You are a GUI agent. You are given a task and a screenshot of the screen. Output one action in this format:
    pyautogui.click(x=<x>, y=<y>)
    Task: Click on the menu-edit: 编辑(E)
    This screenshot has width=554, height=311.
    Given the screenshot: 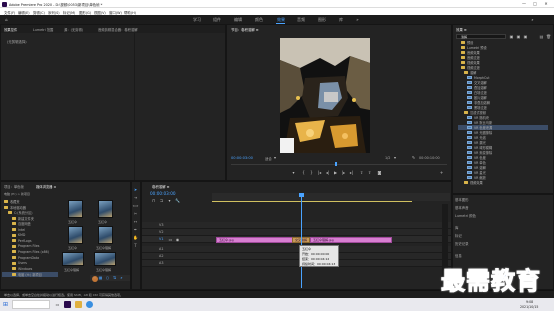 What is the action you would take?
    pyautogui.click(x=24, y=12)
    